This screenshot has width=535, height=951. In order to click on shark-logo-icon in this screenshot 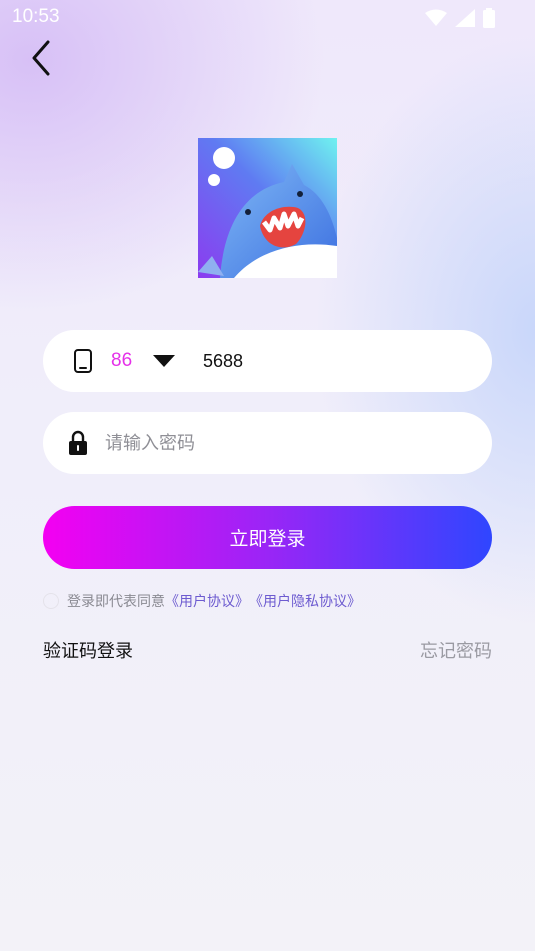, I will do `click(267, 208)`.